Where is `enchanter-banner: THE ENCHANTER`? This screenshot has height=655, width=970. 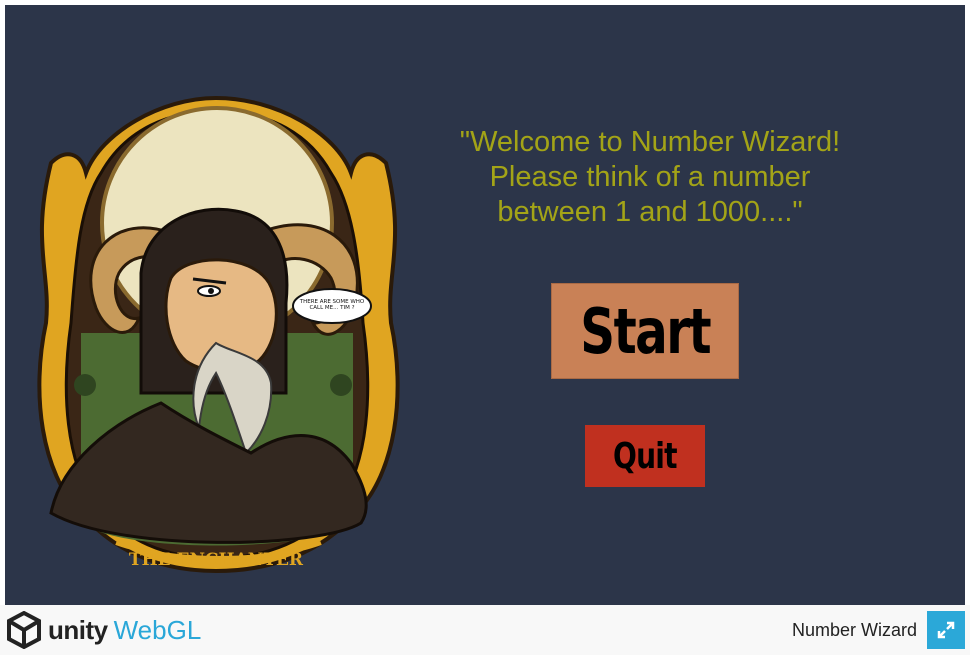
enchanter-banner: THE ENCHANTER is located at coordinates (216, 560).